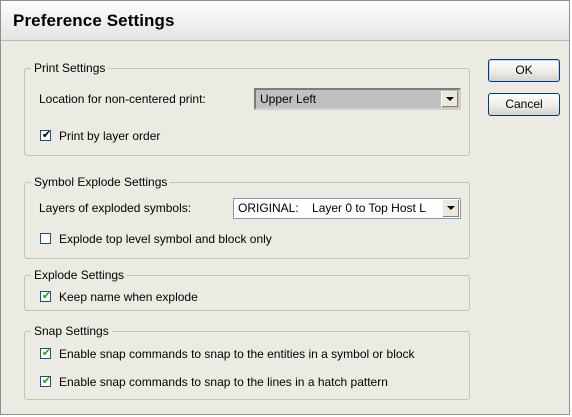 The image size is (572, 417). I want to click on location-select-value: Upper Left, so click(288, 99).